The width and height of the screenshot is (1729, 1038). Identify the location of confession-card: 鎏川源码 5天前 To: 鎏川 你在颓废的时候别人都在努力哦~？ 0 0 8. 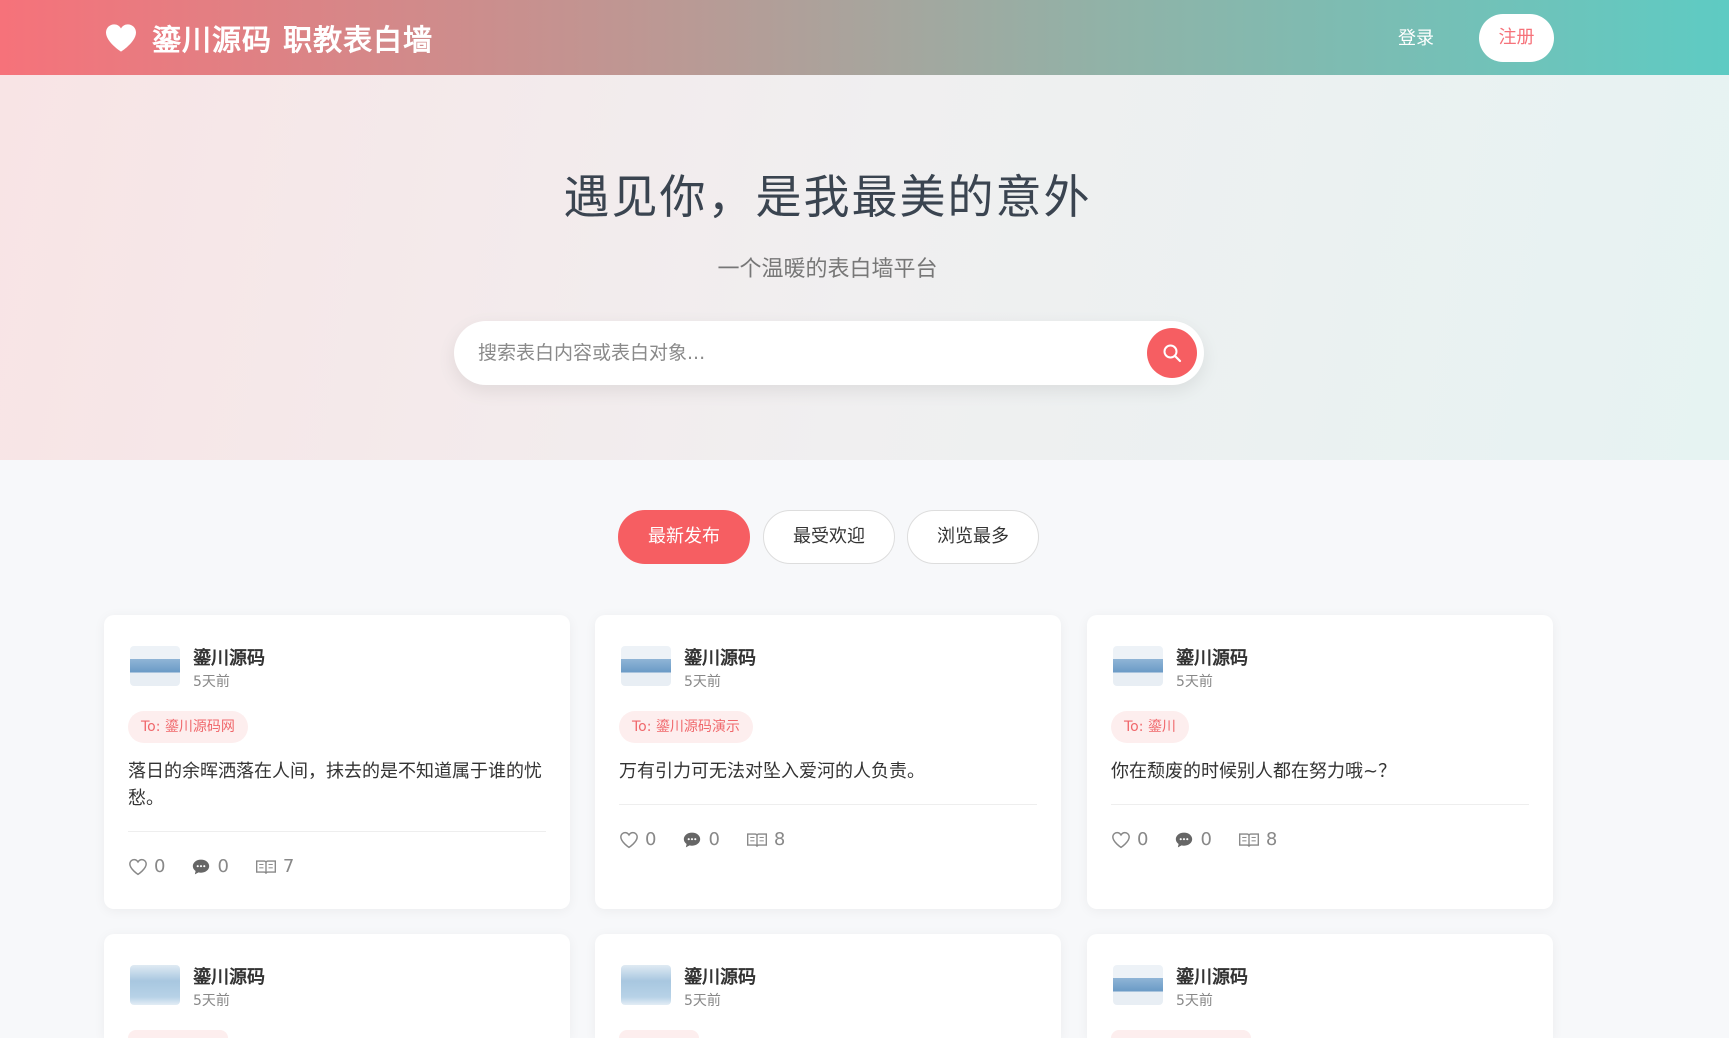
(1320, 762).